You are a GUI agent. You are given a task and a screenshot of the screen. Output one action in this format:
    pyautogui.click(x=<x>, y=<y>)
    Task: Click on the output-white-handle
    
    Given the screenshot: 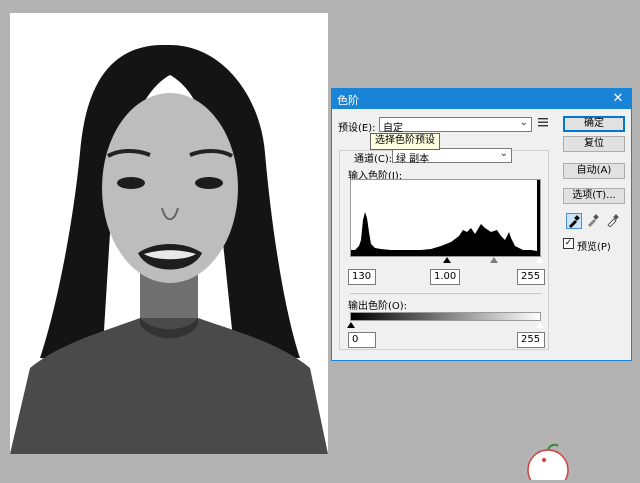 What is the action you would take?
    pyautogui.click(x=540, y=325)
    